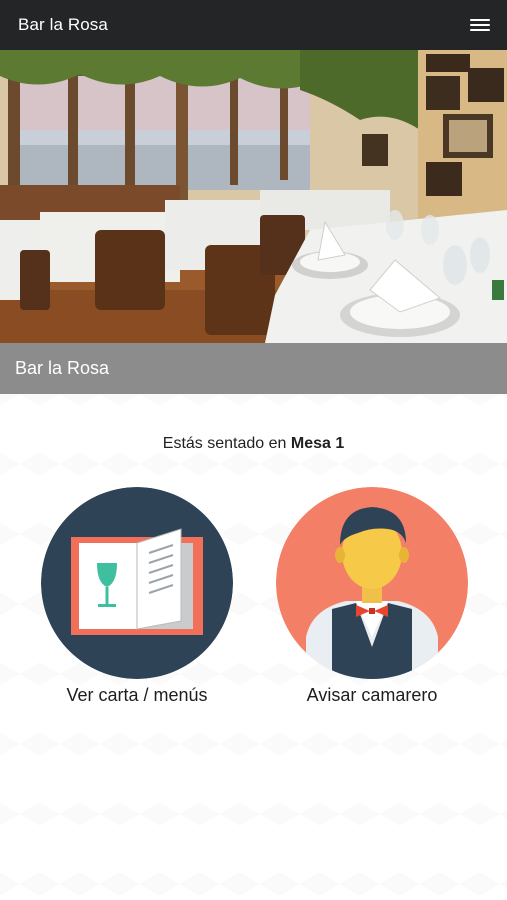  What do you see at coordinates (317, 443) in the screenshot?
I see `table-number: Mesa 1` at bounding box center [317, 443].